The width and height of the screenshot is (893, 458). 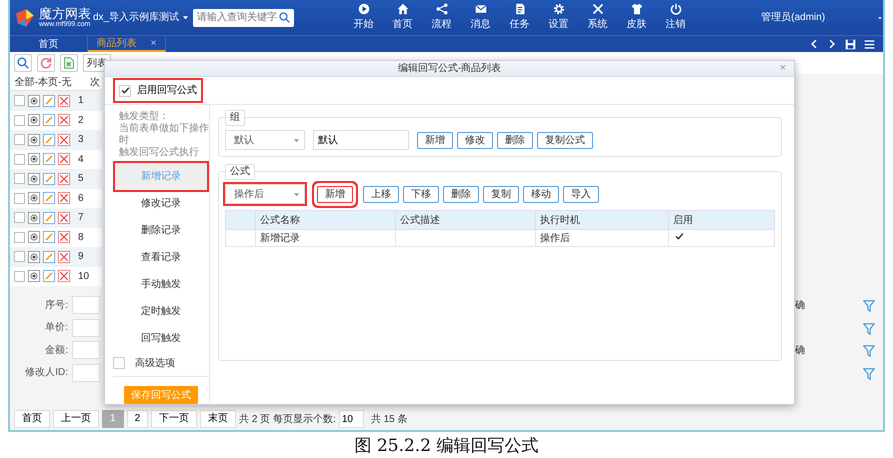 I want to click on formula-button: 删除, so click(x=461, y=194).